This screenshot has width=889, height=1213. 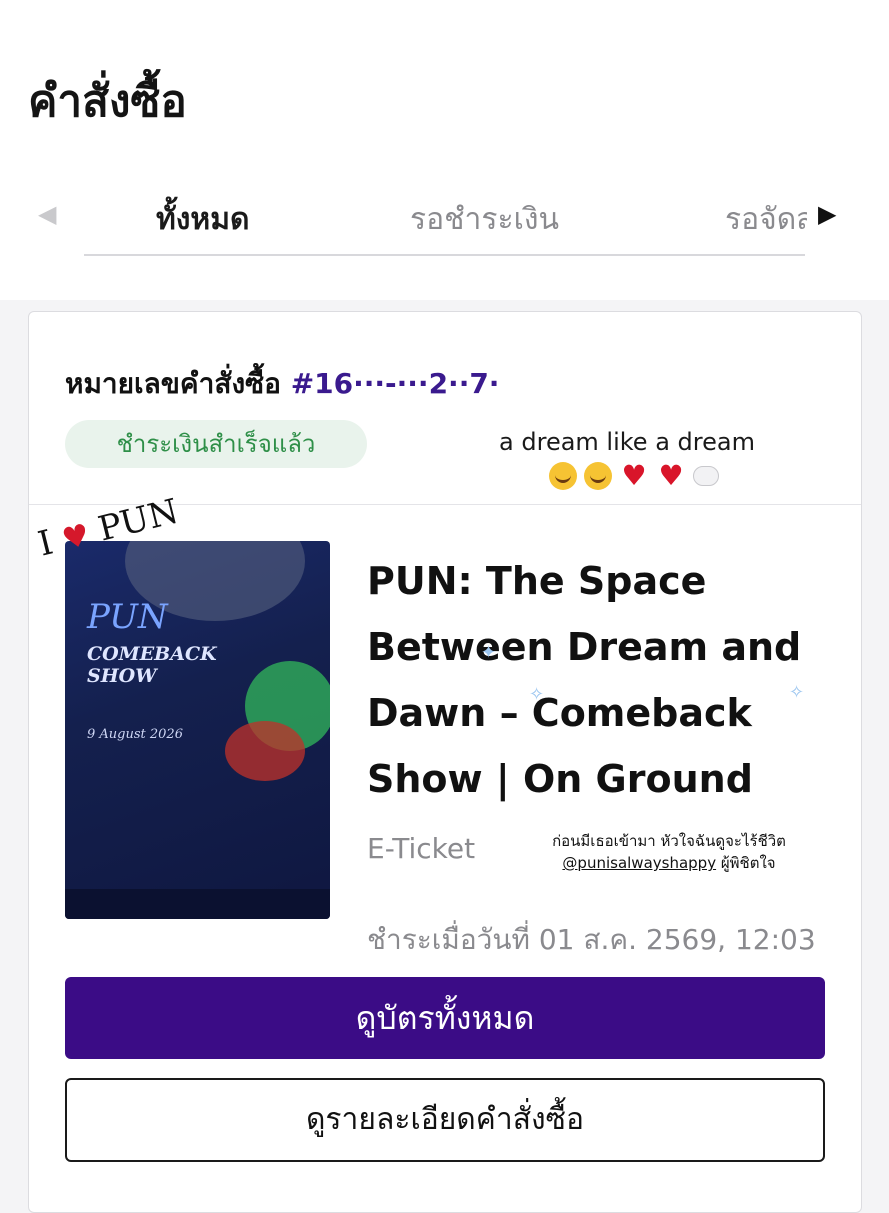 I want to click on tab-scroll-left-icon: ◀, so click(x=47, y=214).